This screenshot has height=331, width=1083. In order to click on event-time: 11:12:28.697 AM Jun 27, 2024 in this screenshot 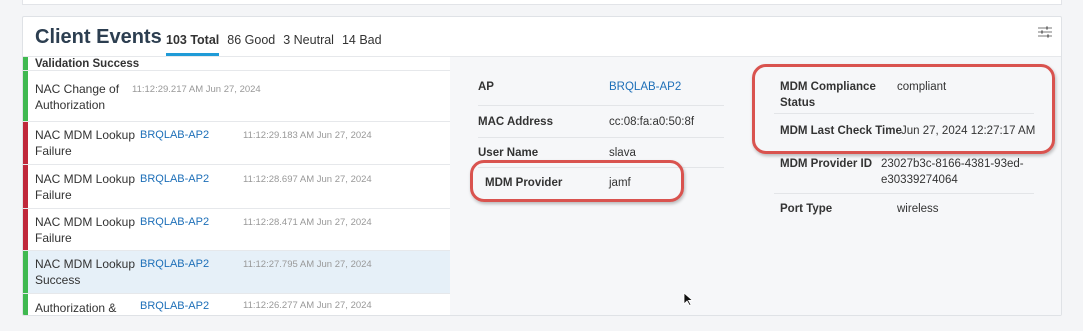, I will do `click(307, 179)`.